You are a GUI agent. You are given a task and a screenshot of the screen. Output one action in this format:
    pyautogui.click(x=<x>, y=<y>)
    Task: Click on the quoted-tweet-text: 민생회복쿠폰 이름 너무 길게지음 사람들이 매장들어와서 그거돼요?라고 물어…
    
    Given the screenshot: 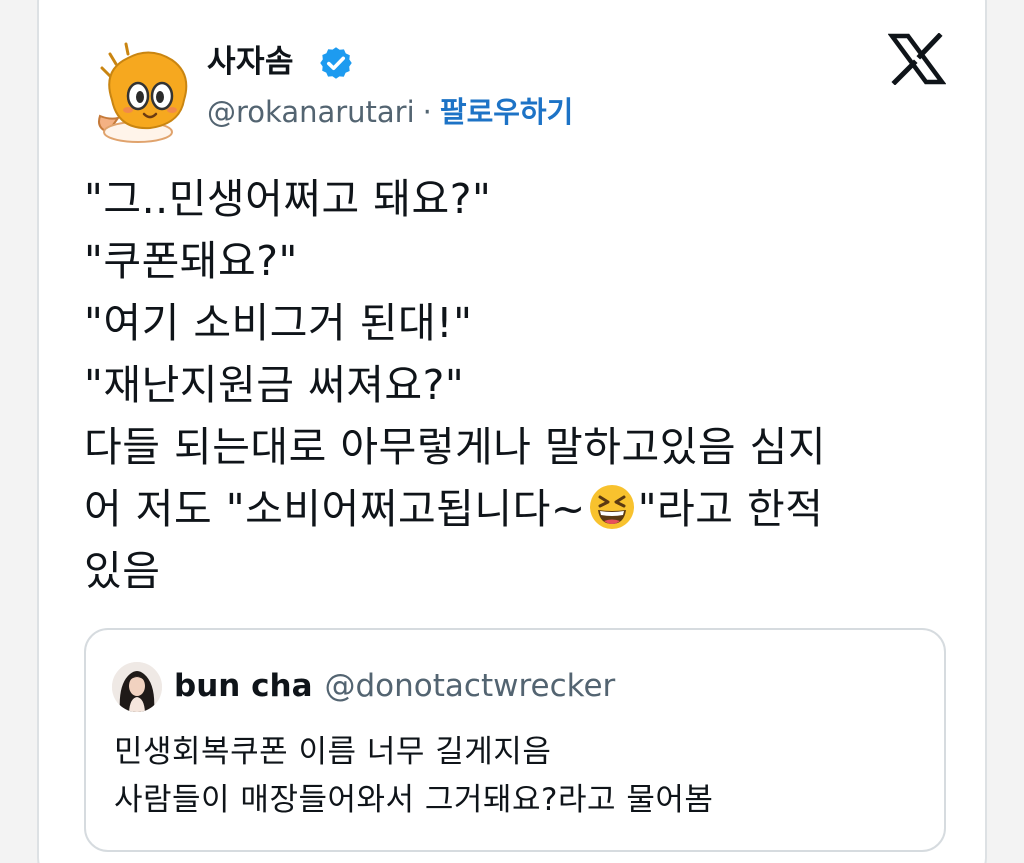 What is the action you would take?
    pyautogui.click(x=413, y=776)
    